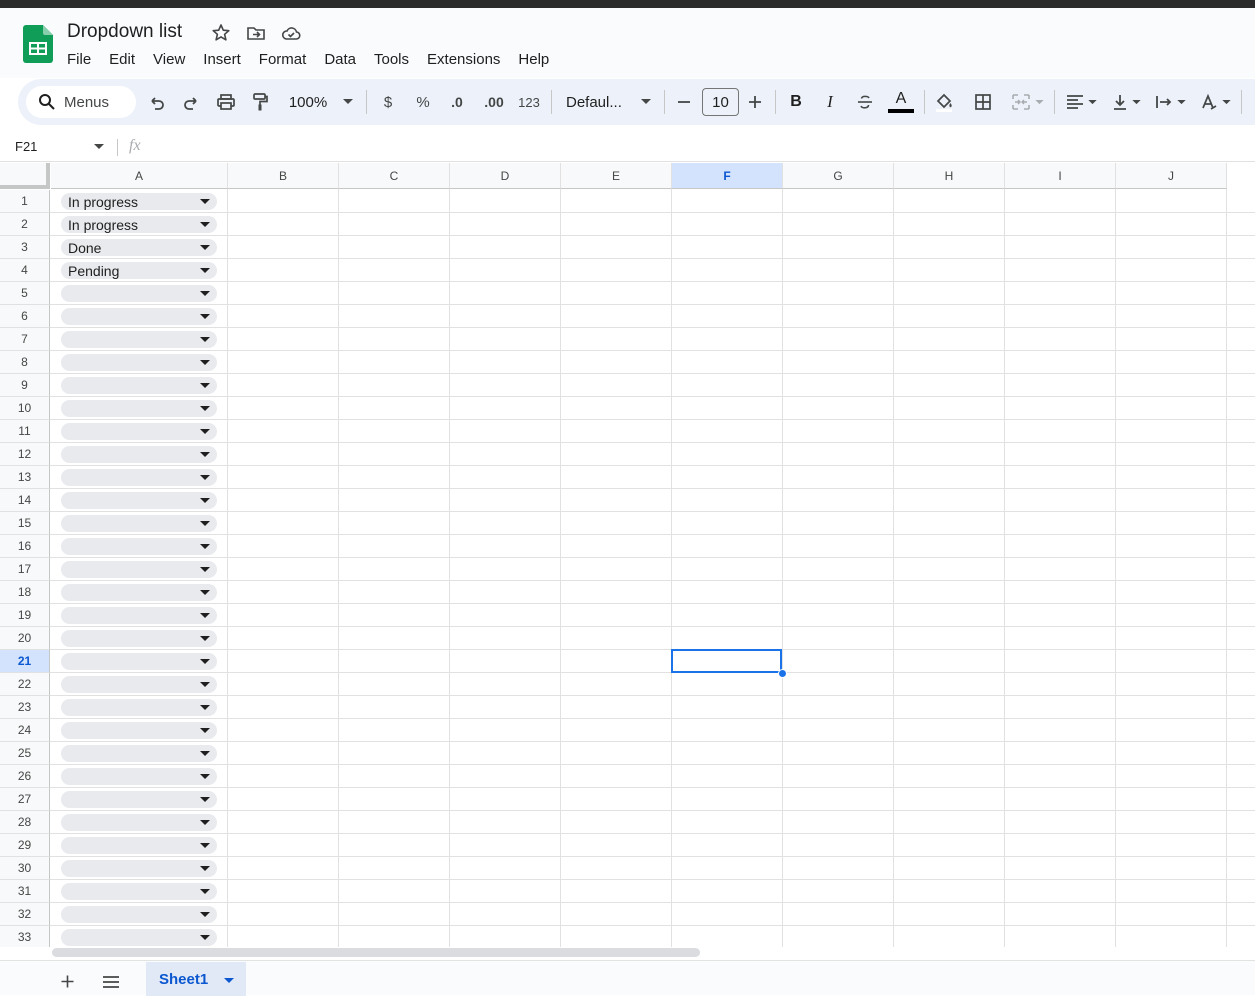 This screenshot has width=1255, height=996. I want to click on dropdown-chip-a1: In progress, so click(139, 201).